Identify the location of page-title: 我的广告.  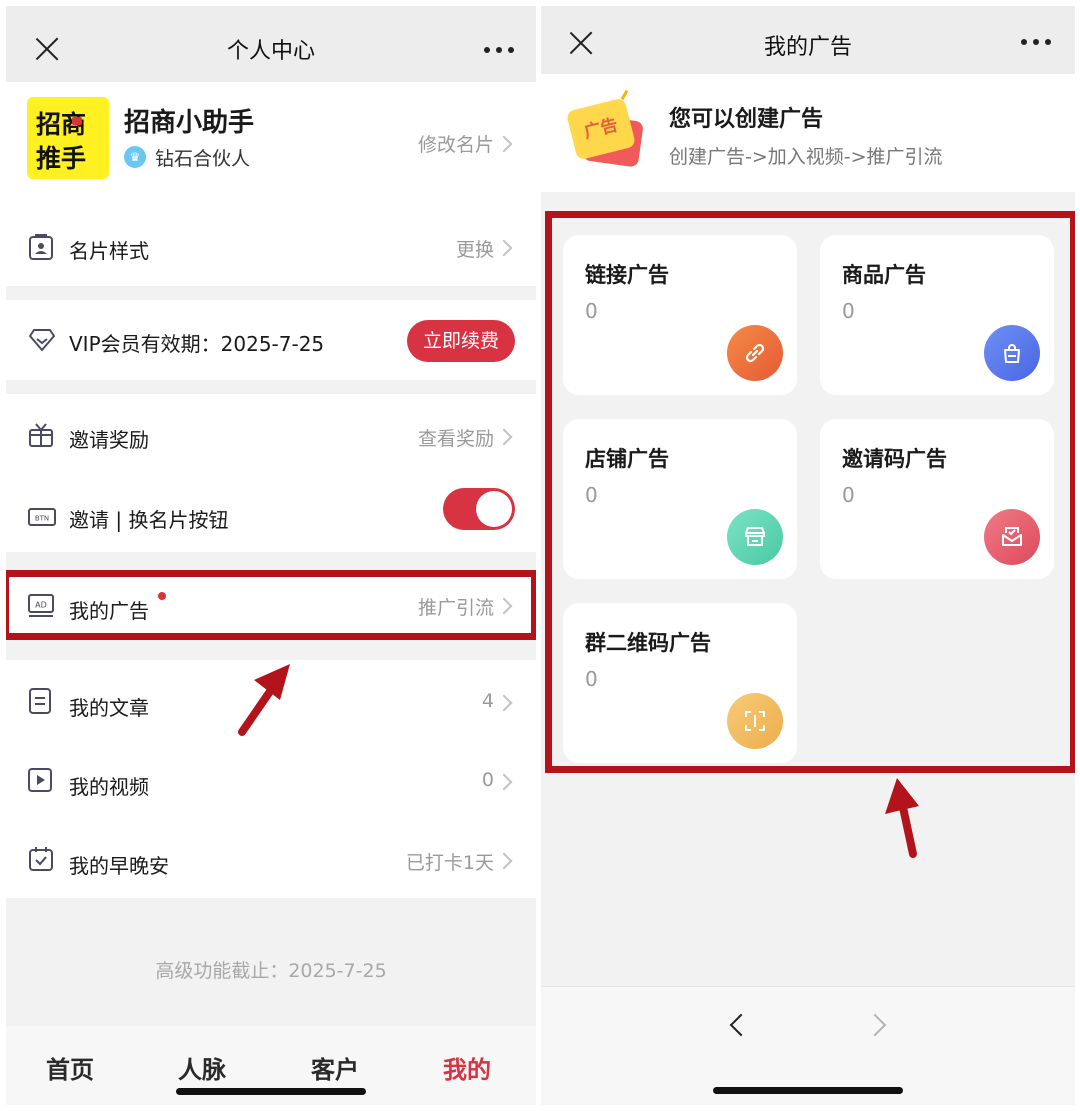
(807, 47).